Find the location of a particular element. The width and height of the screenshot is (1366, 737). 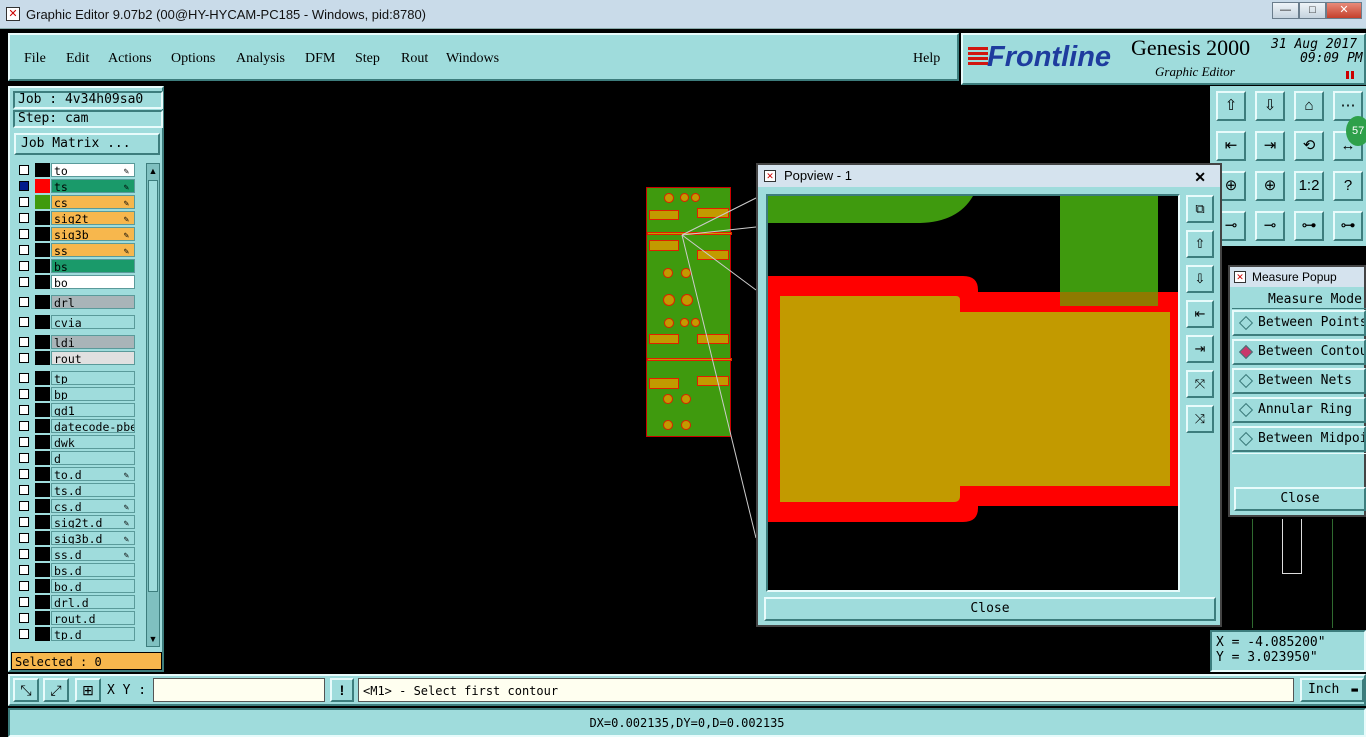

layer-row-to.d: to.d ✎ is located at coordinates (75, 474).